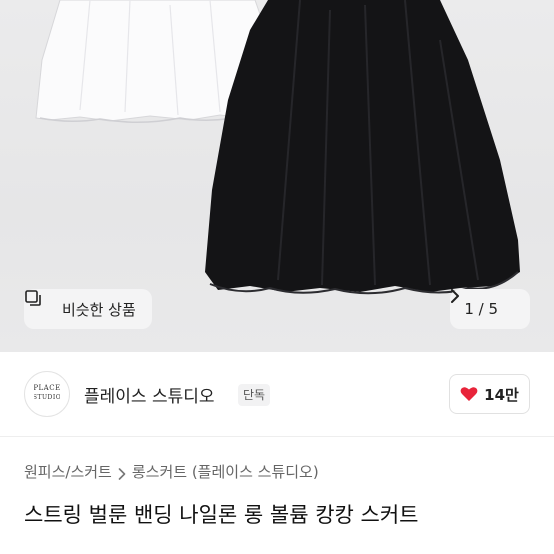 The image size is (554, 554). What do you see at coordinates (68, 471) in the screenshot?
I see `breadcrumb-category: 원피스/스커트` at bounding box center [68, 471].